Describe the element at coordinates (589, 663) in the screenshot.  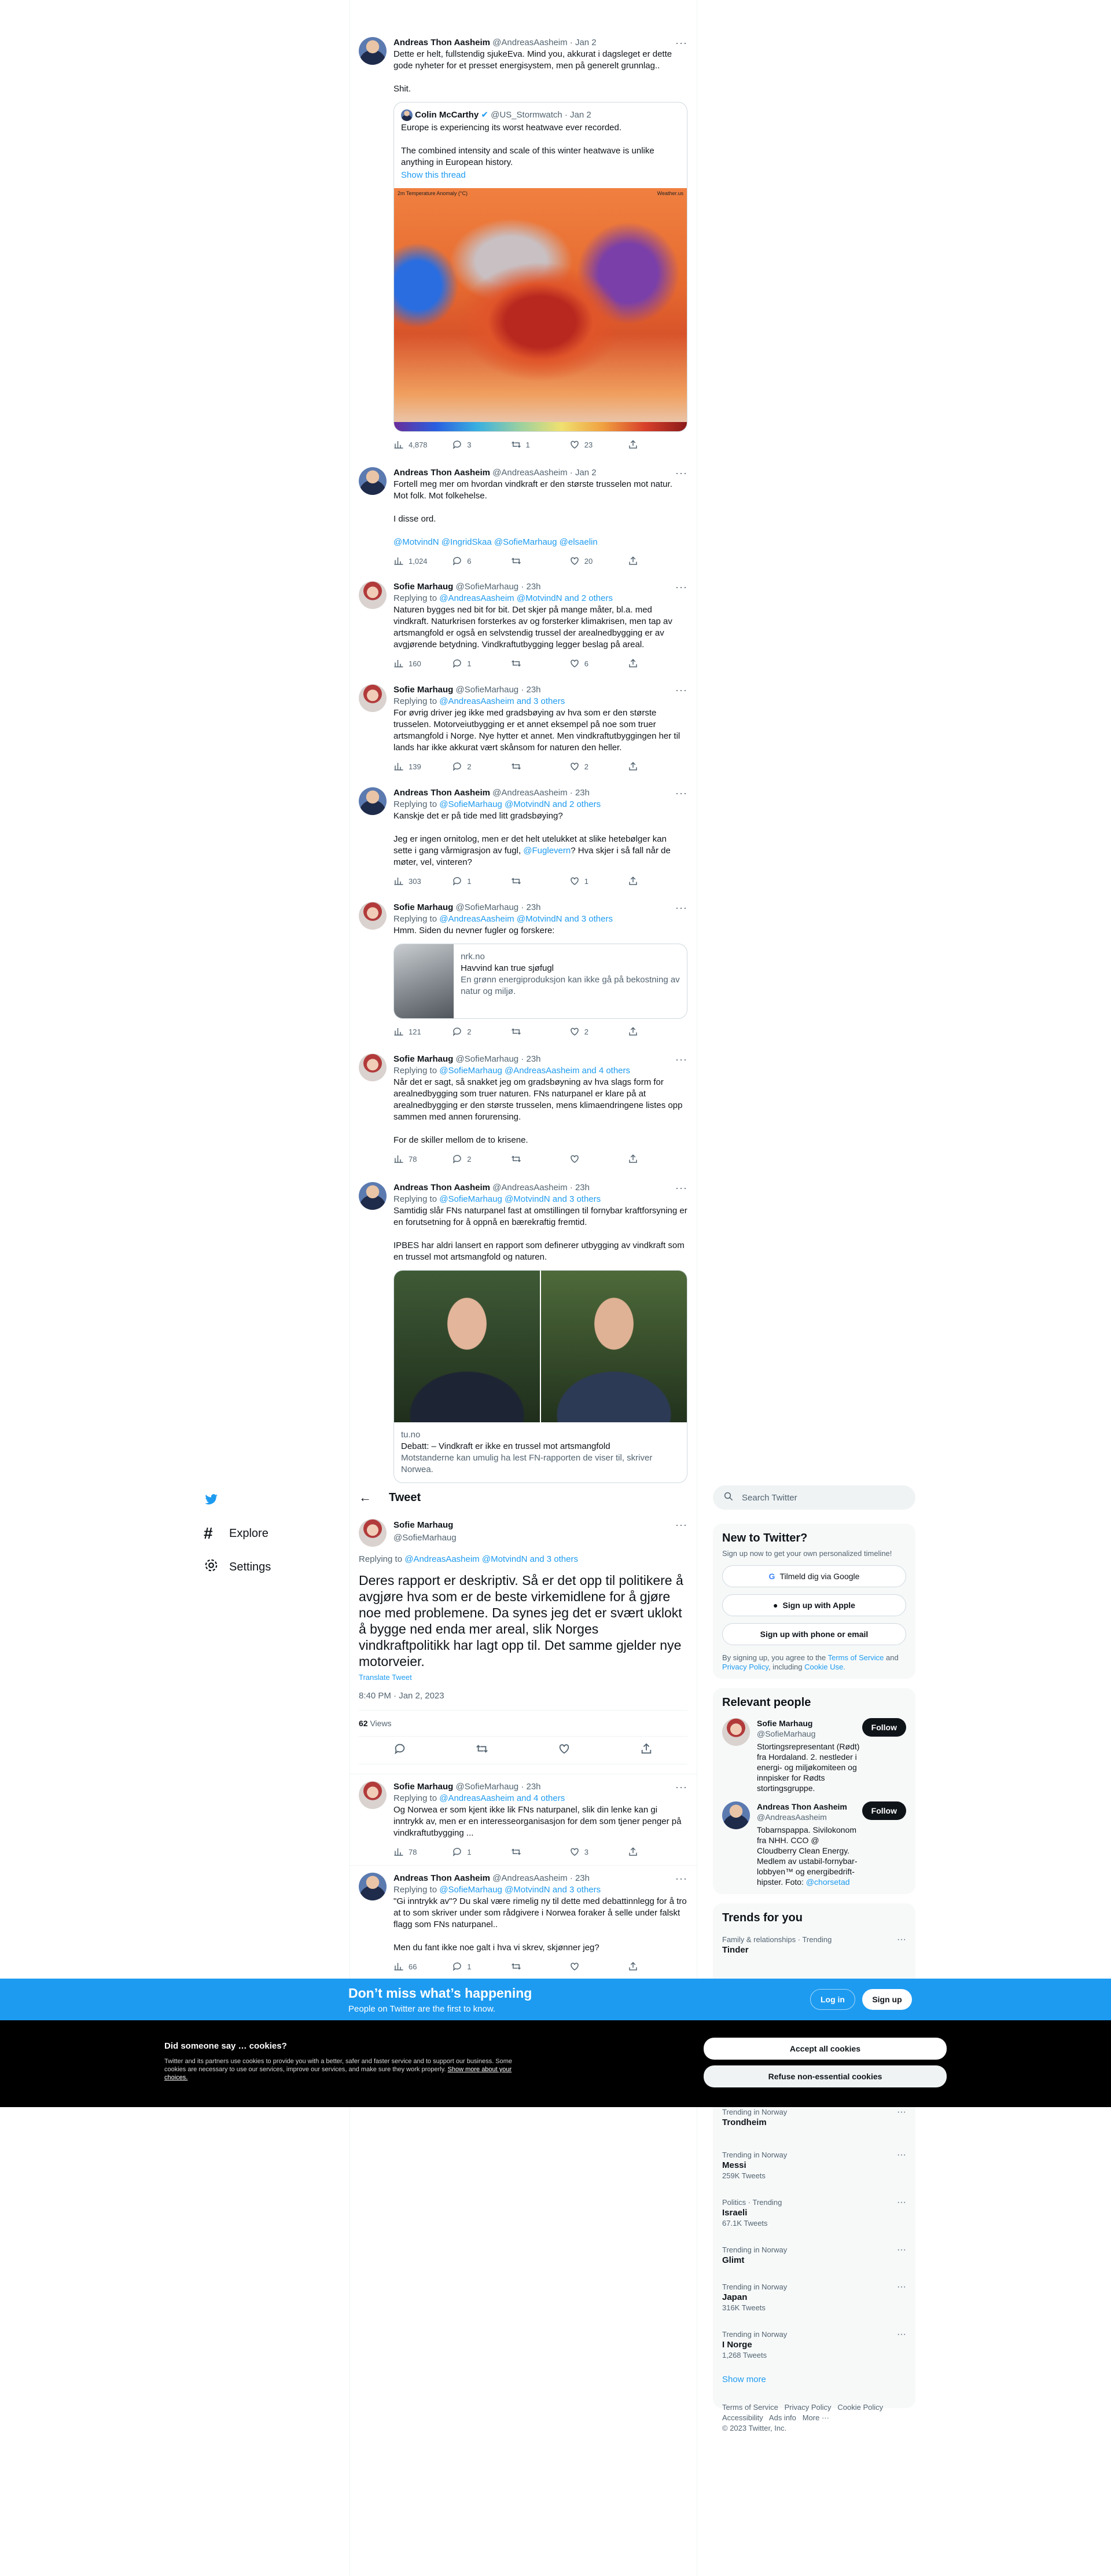
I see `like-button: 6` at that location.